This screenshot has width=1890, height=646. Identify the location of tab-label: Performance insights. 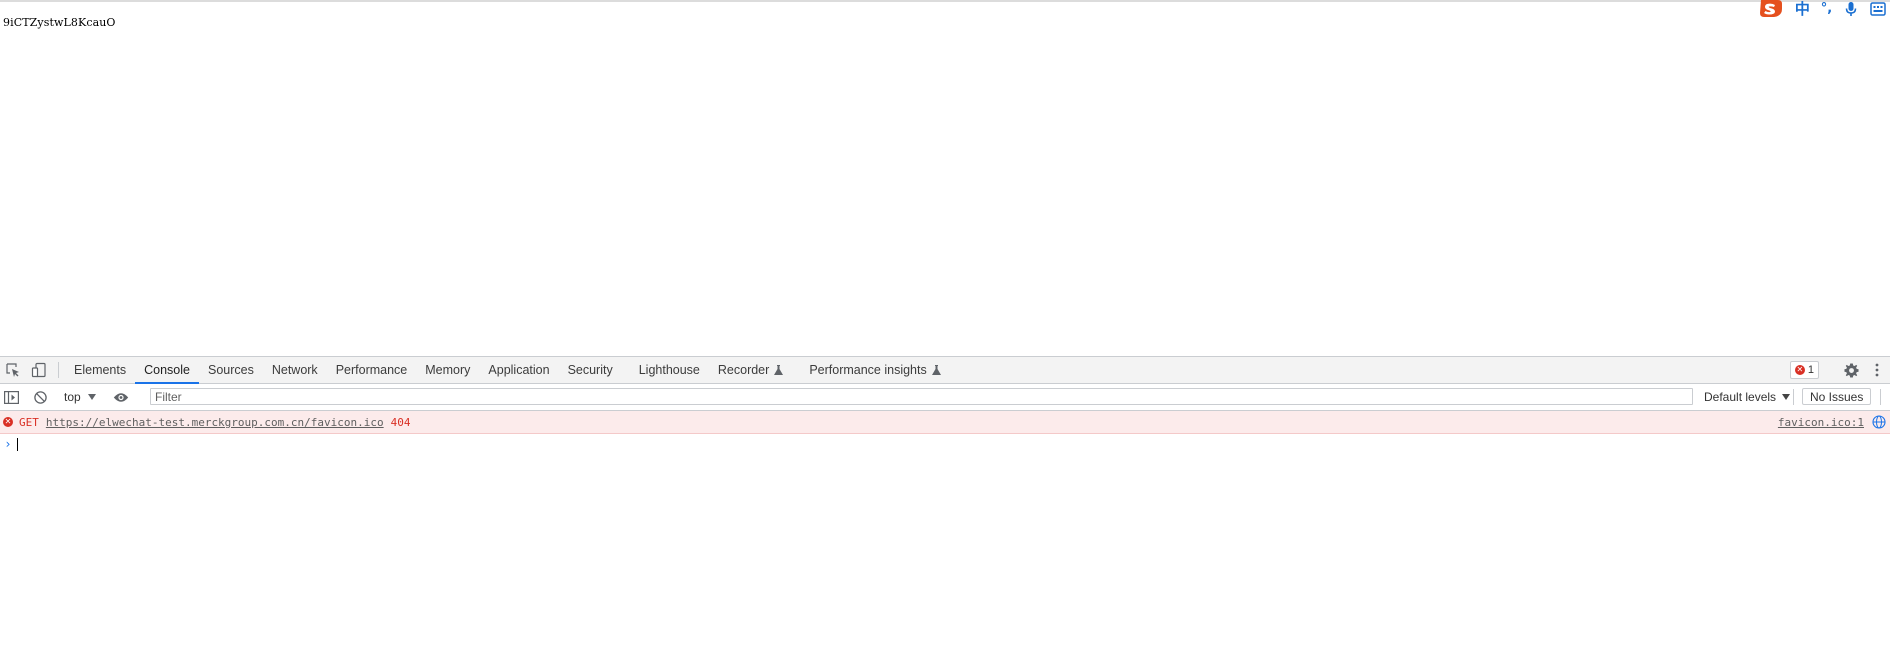
(868, 370).